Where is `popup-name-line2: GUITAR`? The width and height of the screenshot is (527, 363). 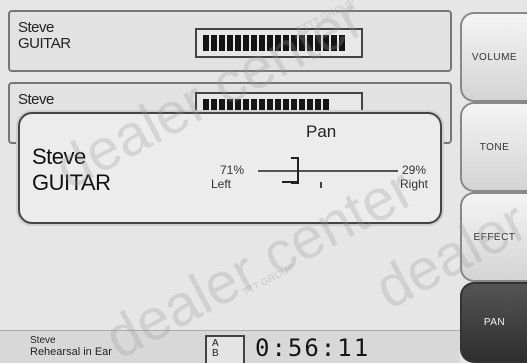
popup-name-line2: GUITAR is located at coordinates (71, 182).